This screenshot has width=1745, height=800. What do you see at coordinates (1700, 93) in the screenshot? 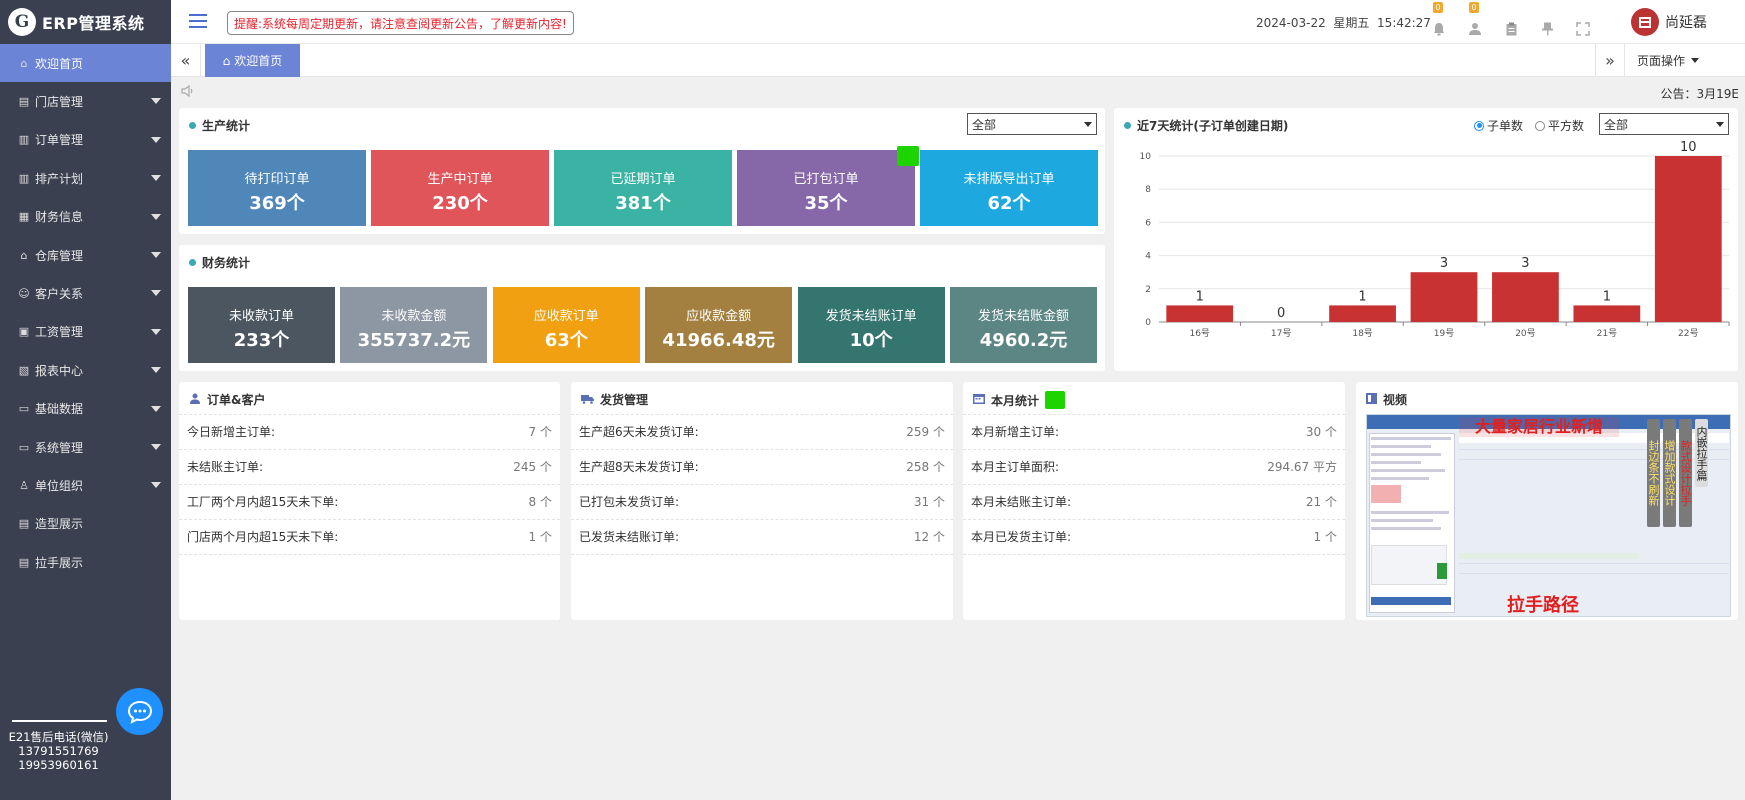
I see `announcement-text: 公告：3月19E` at bounding box center [1700, 93].